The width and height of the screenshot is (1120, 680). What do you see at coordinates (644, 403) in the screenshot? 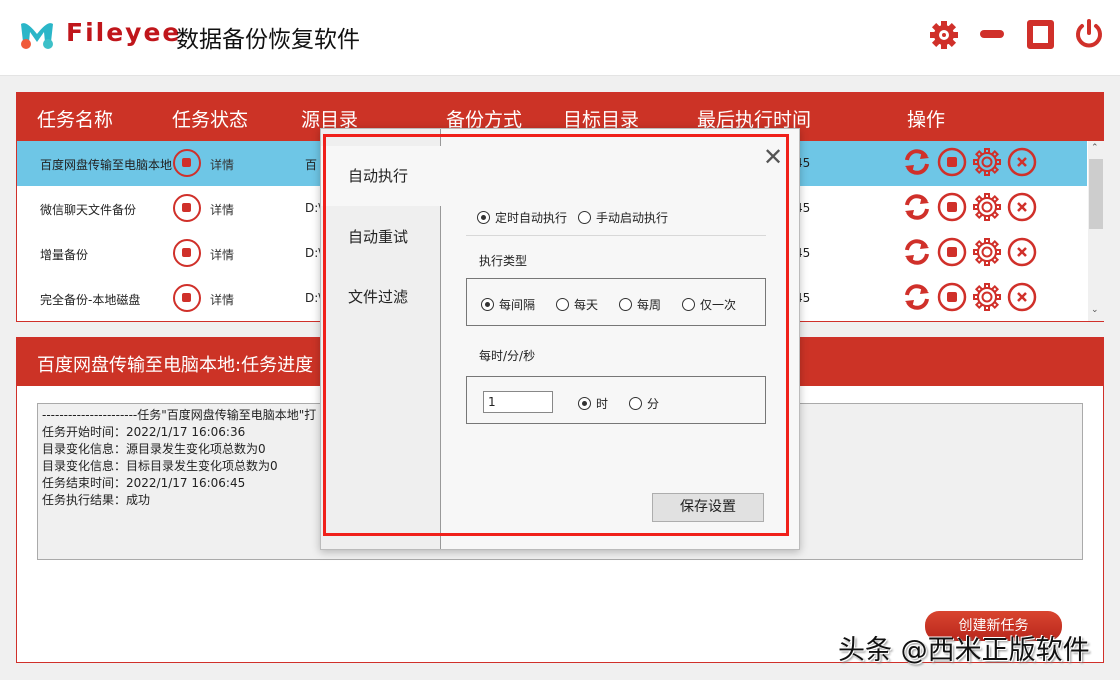
I see `radio-minute: 分` at bounding box center [644, 403].